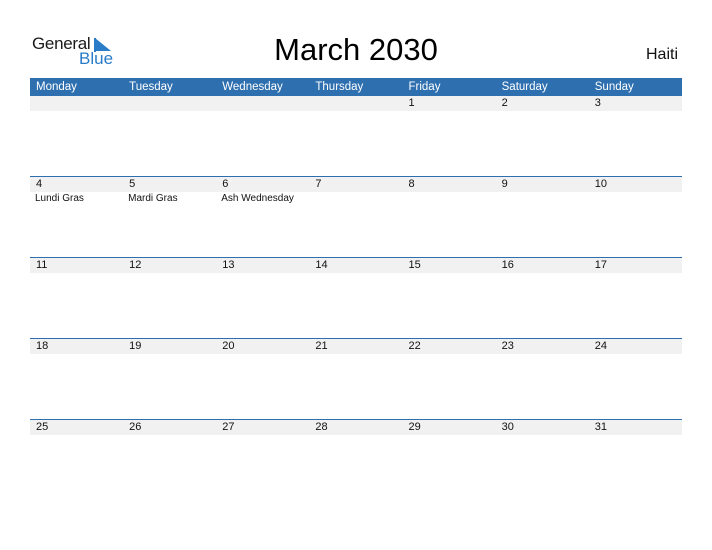  Describe the element at coordinates (356, 184) in the screenshot. I see `date-bar: 4 5 6 7 8 9 10` at that location.